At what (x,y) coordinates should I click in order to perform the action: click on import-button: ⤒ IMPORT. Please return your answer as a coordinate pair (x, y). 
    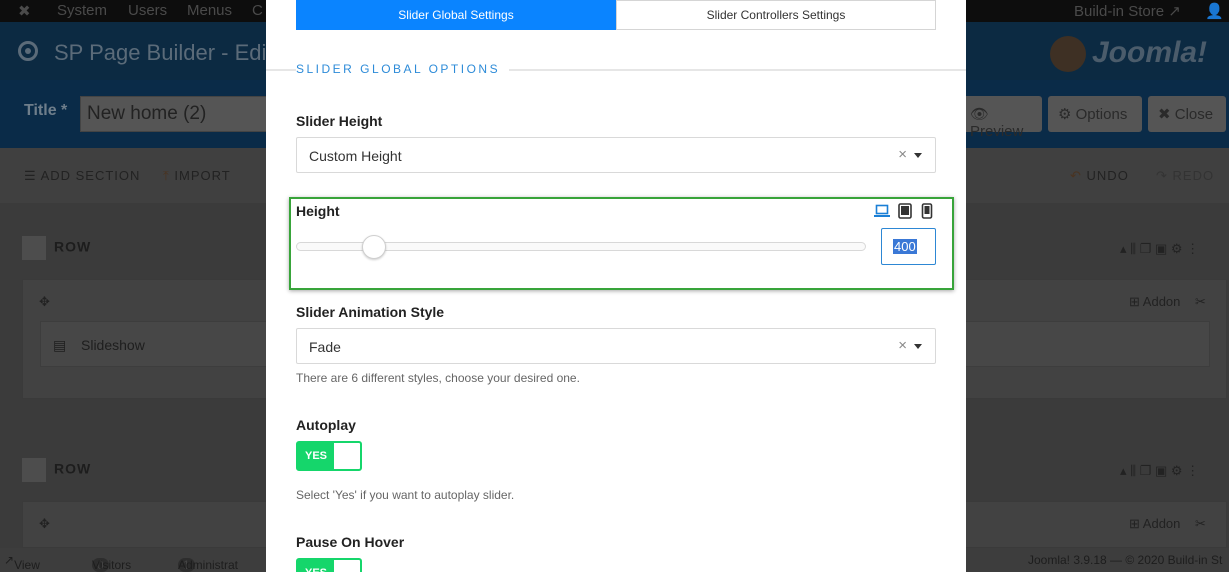
    Looking at the image, I should click on (197, 176).